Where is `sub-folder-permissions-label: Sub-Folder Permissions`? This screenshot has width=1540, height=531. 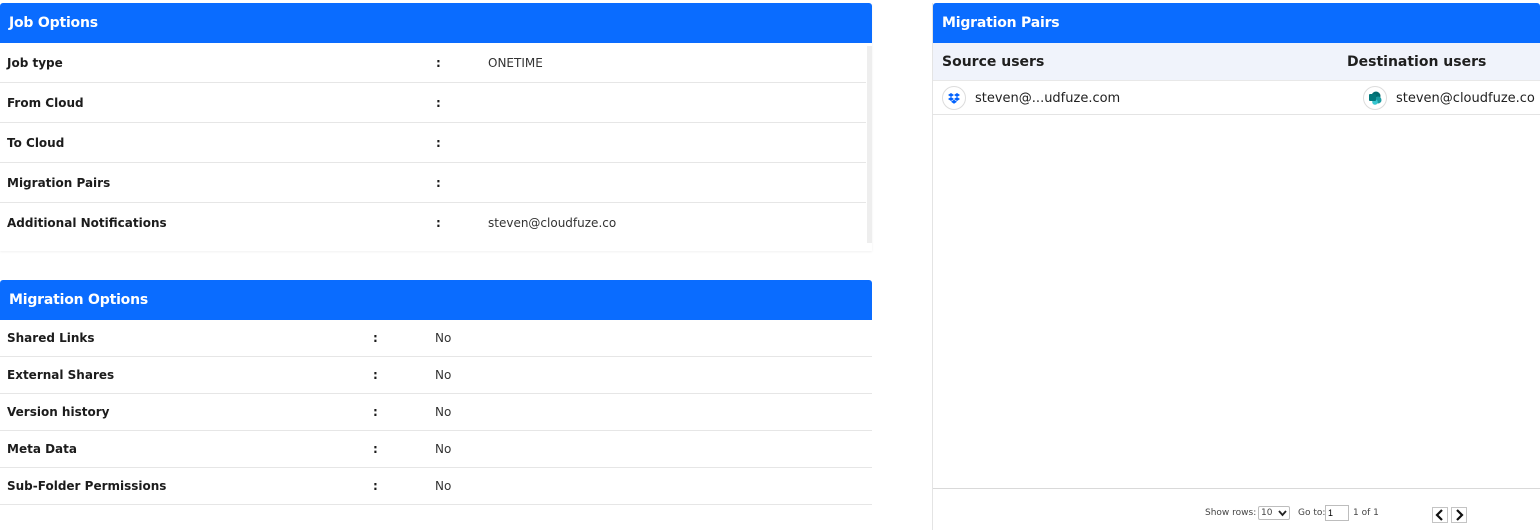
sub-folder-permissions-label: Sub-Folder Permissions is located at coordinates (87, 486).